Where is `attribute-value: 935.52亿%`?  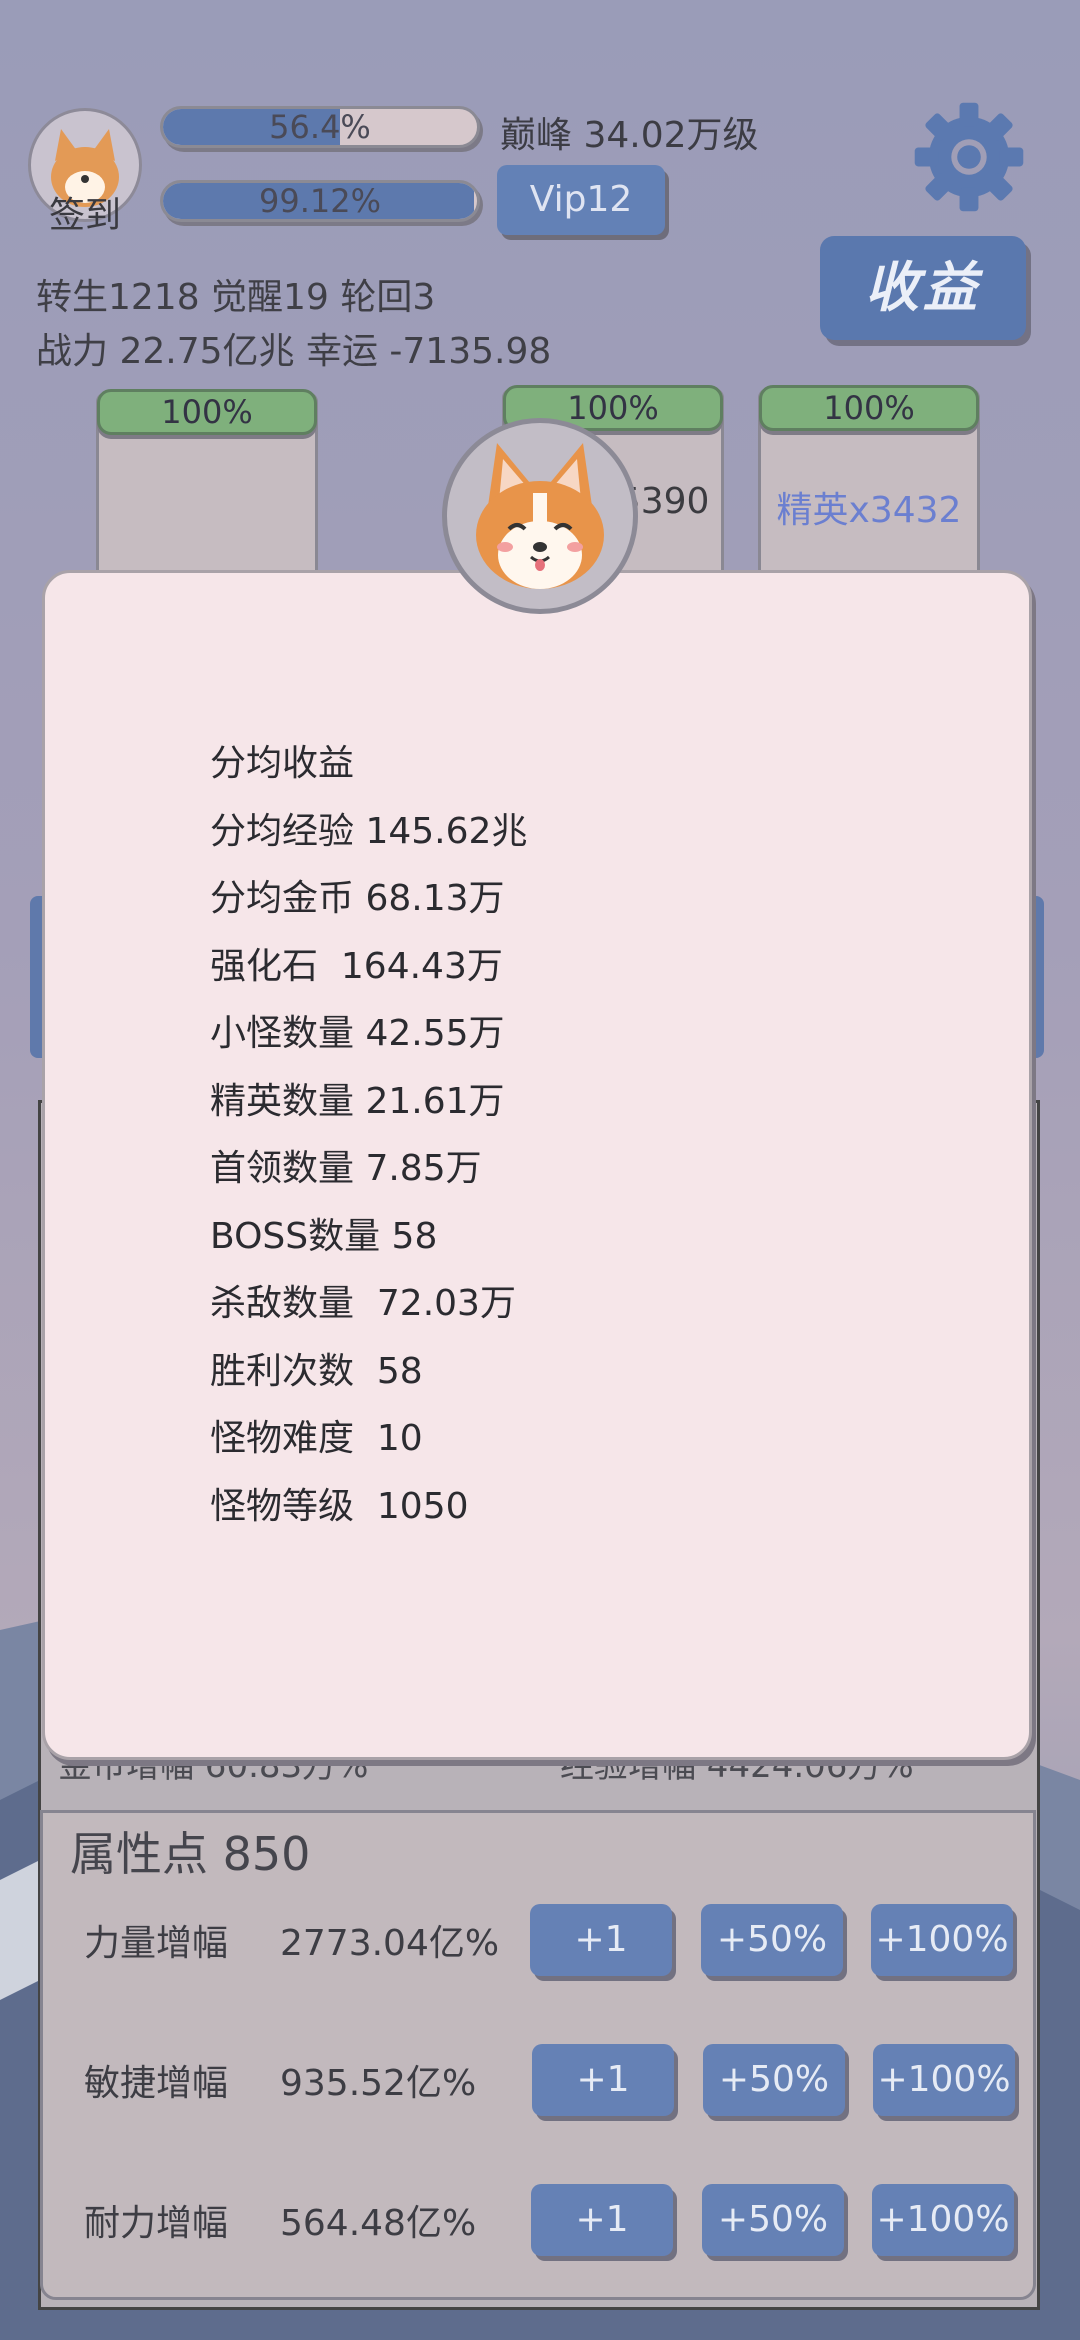
attribute-value: 935.52亿% is located at coordinates (378, 2083).